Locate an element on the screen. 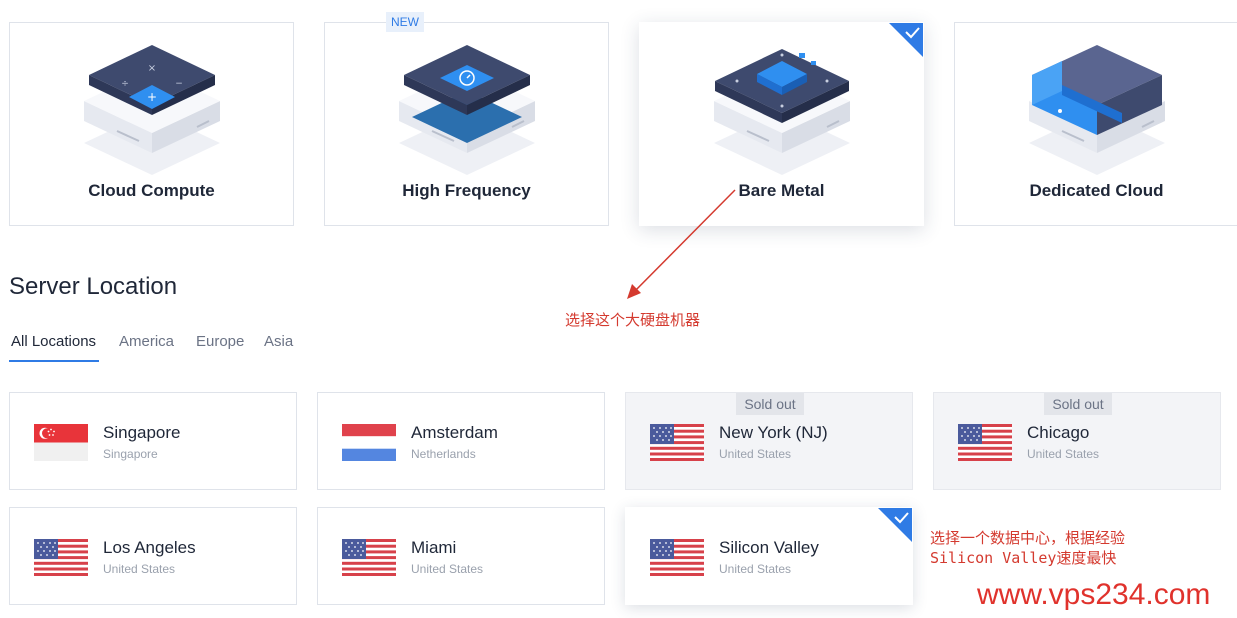 This screenshot has height=618, width=1237. location-card-chicago: Sold out Chicago United States is located at coordinates (1077, 441).